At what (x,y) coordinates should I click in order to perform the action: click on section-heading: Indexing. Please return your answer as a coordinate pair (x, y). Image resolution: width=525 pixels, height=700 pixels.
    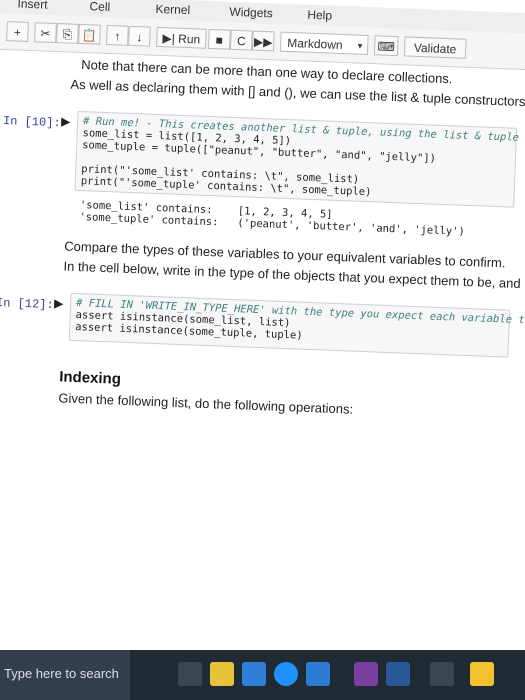
    Looking at the image, I should click on (90, 378).